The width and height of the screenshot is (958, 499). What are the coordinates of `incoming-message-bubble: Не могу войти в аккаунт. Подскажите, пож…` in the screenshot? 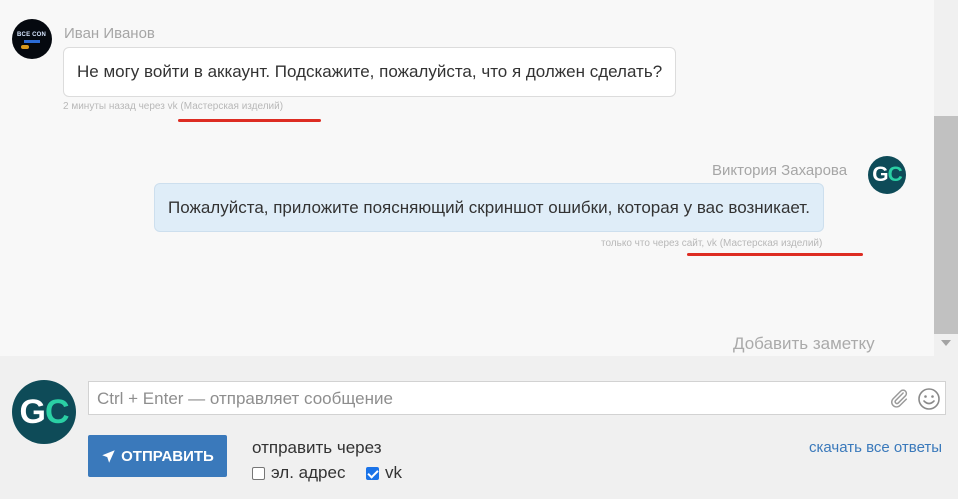 It's located at (370, 72).